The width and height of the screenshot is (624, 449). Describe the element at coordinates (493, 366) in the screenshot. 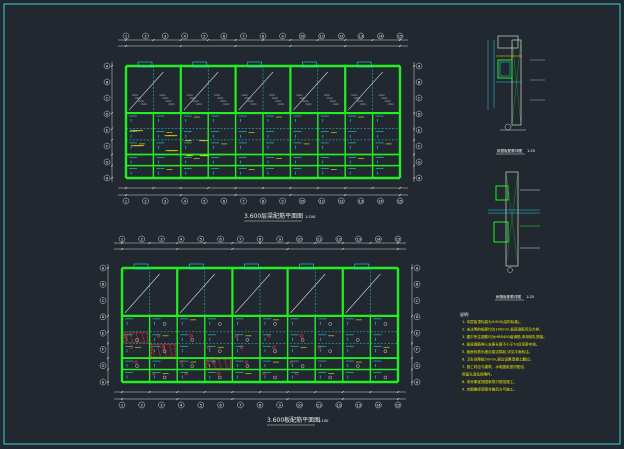

I see `note-line: 7. 施工时应与建筑、水电图纸密切配合,` at that location.